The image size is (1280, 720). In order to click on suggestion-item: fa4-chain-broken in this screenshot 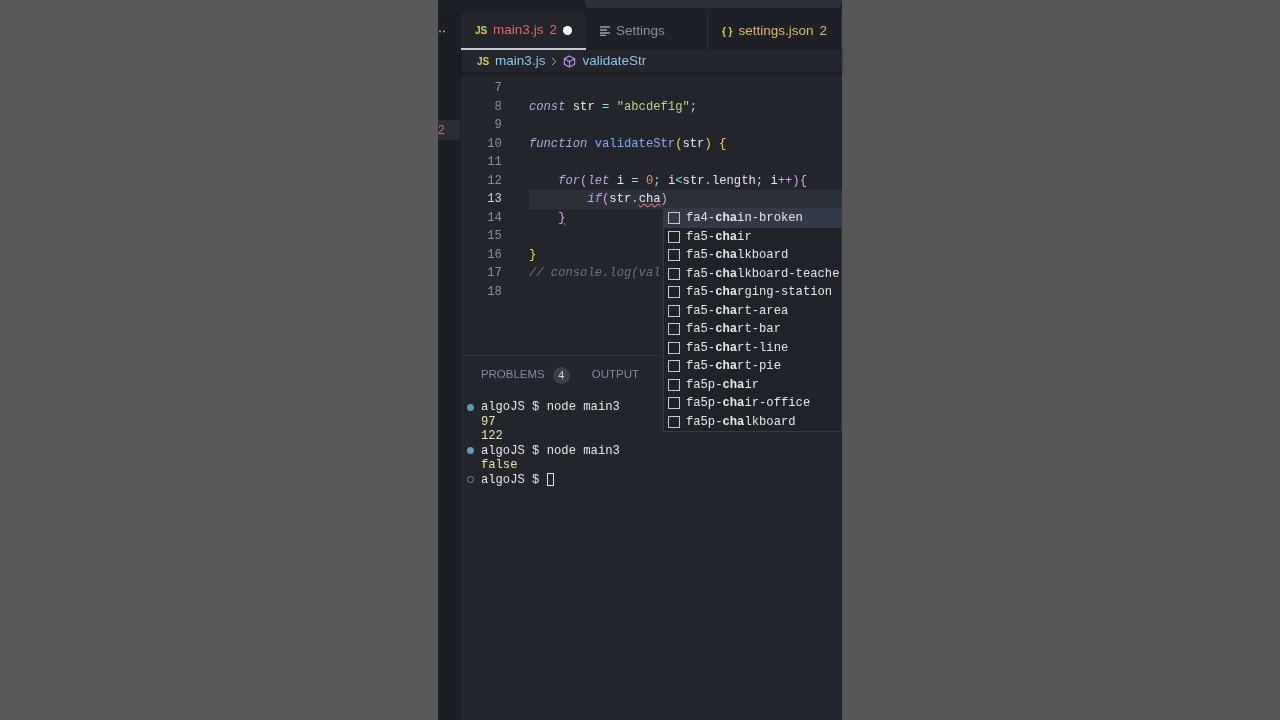, I will do `click(752, 218)`.